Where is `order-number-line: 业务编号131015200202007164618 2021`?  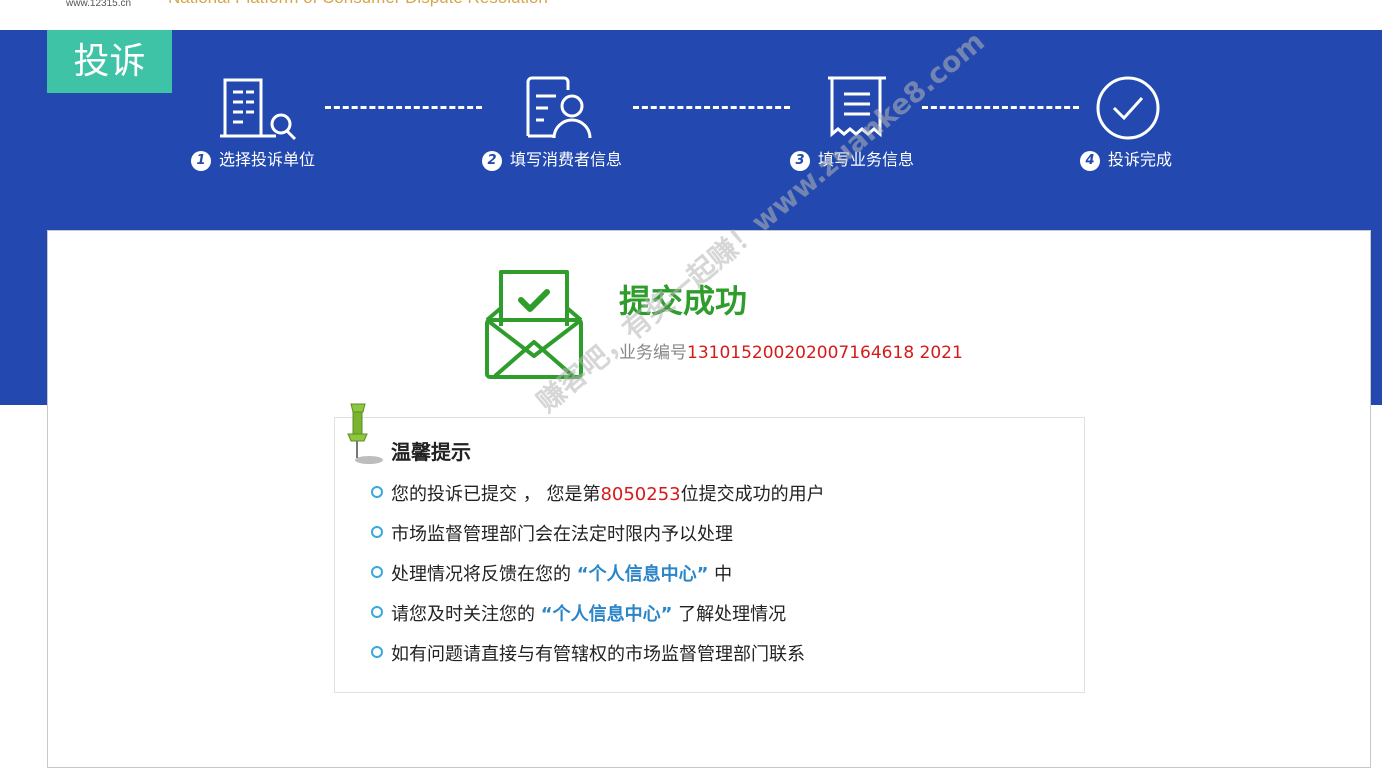 order-number-line: 业务编号131015200202007164618 2021 is located at coordinates (791, 350).